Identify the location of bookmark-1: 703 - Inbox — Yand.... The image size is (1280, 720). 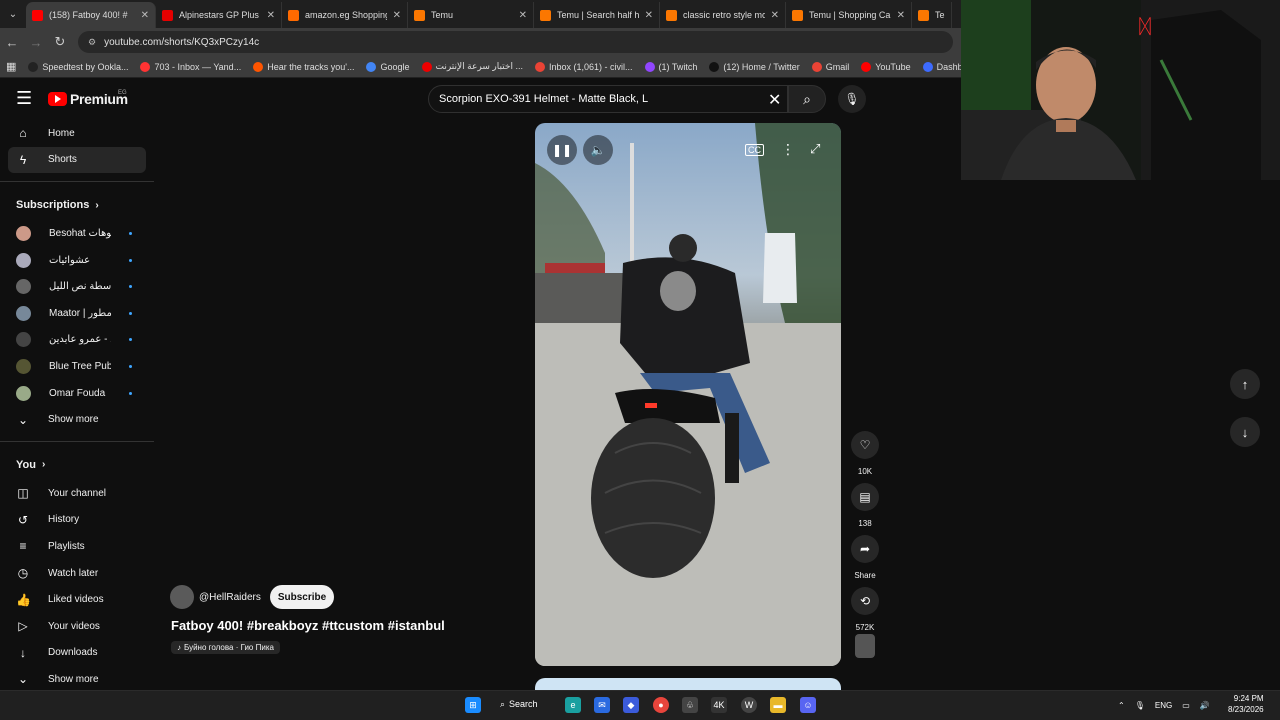
(190, 66).